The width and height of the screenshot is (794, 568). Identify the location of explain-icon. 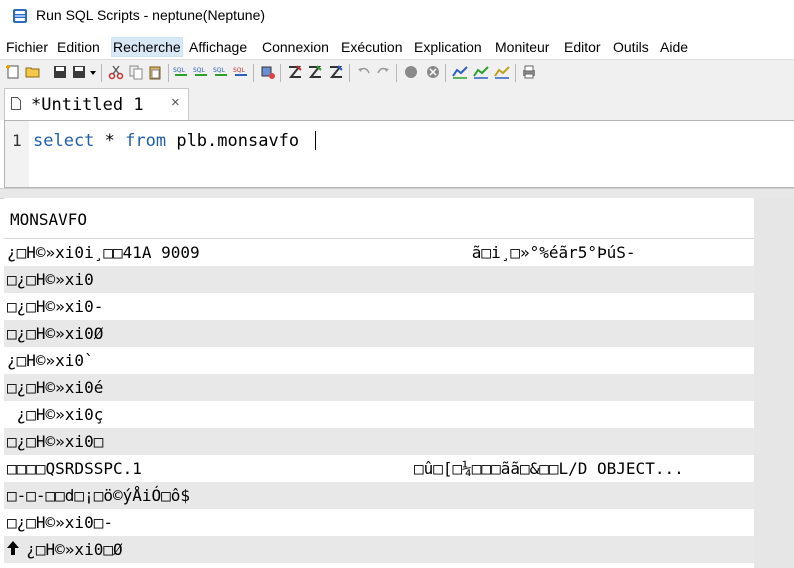
(295, 72).